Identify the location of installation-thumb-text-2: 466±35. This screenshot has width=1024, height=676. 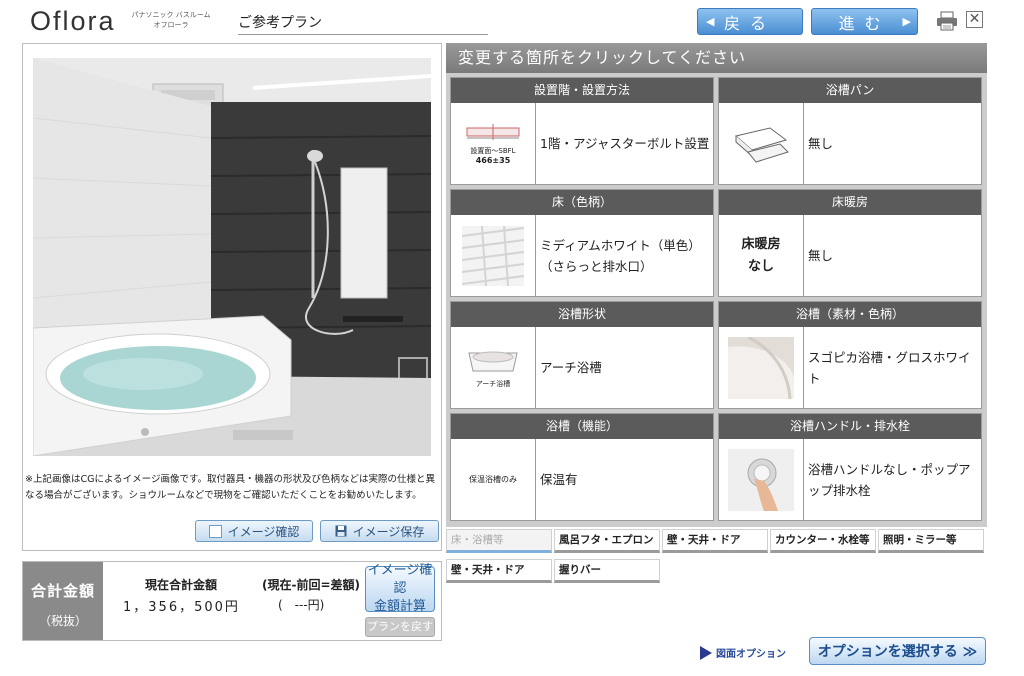
(493, 160).